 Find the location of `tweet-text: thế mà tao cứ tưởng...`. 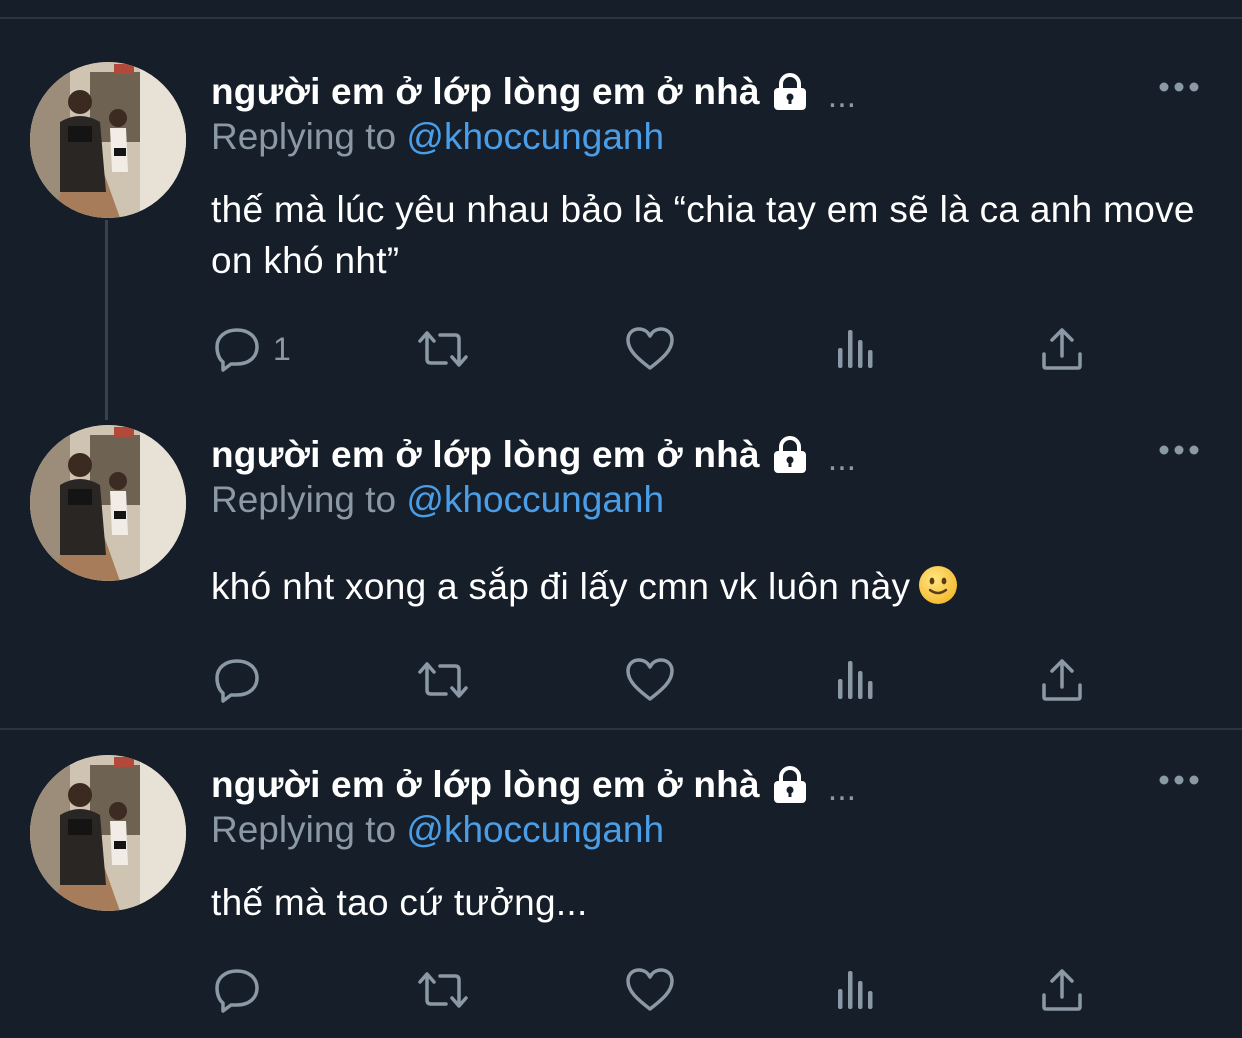

tweet-text: thế mà tao cứ tưởng... is located at coordinates (706, 902).